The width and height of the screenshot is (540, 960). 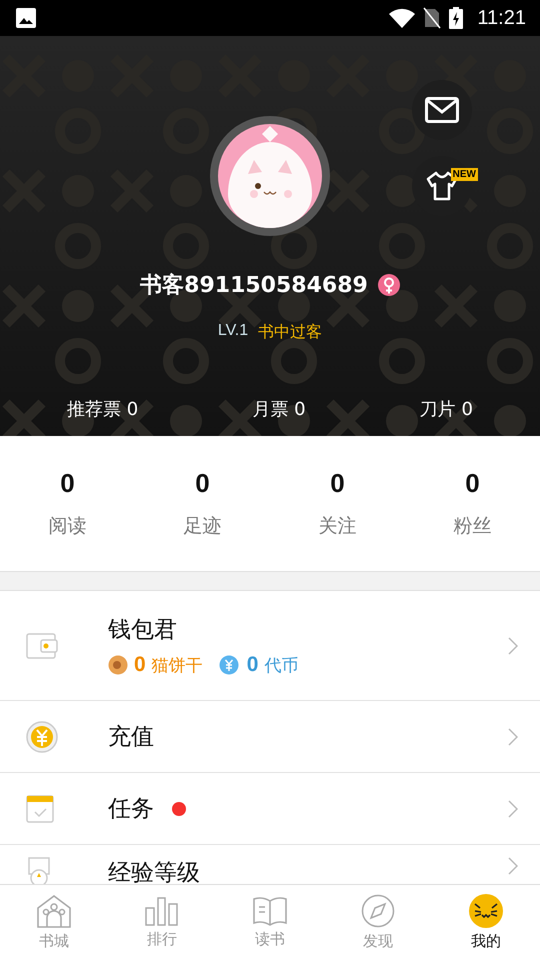 I want to click on menu-row: 充值, so click(x=270, y=737).